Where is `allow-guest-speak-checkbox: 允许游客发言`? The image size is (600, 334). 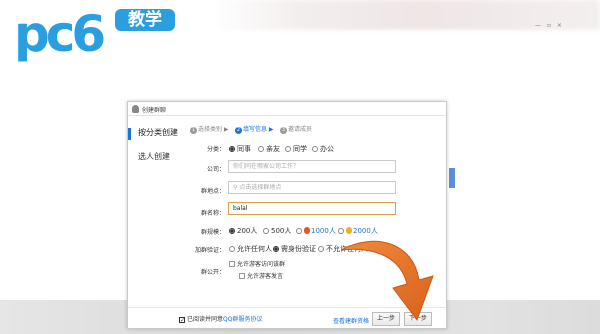
allow-guest-speak-checkbox: 允许游客发言 is located at coordinates (261, 275).